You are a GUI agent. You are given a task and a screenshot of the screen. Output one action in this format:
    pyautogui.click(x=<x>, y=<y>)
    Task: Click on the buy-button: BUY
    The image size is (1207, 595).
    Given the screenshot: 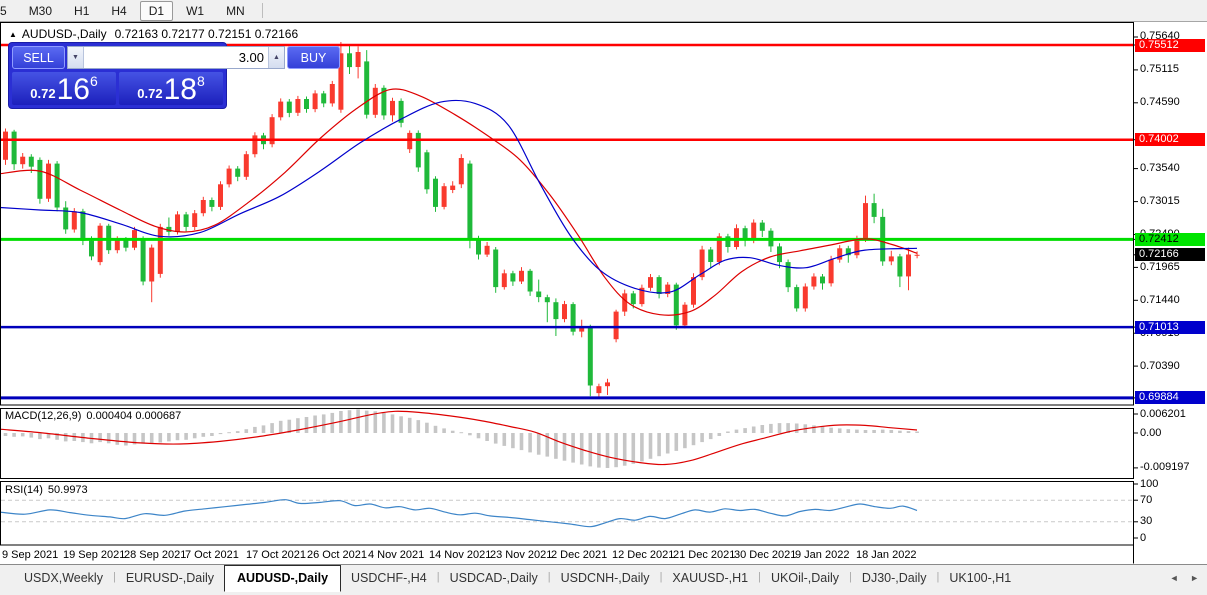 What is the action you would take?
    pyautogui.click(x=313, y=57)
    